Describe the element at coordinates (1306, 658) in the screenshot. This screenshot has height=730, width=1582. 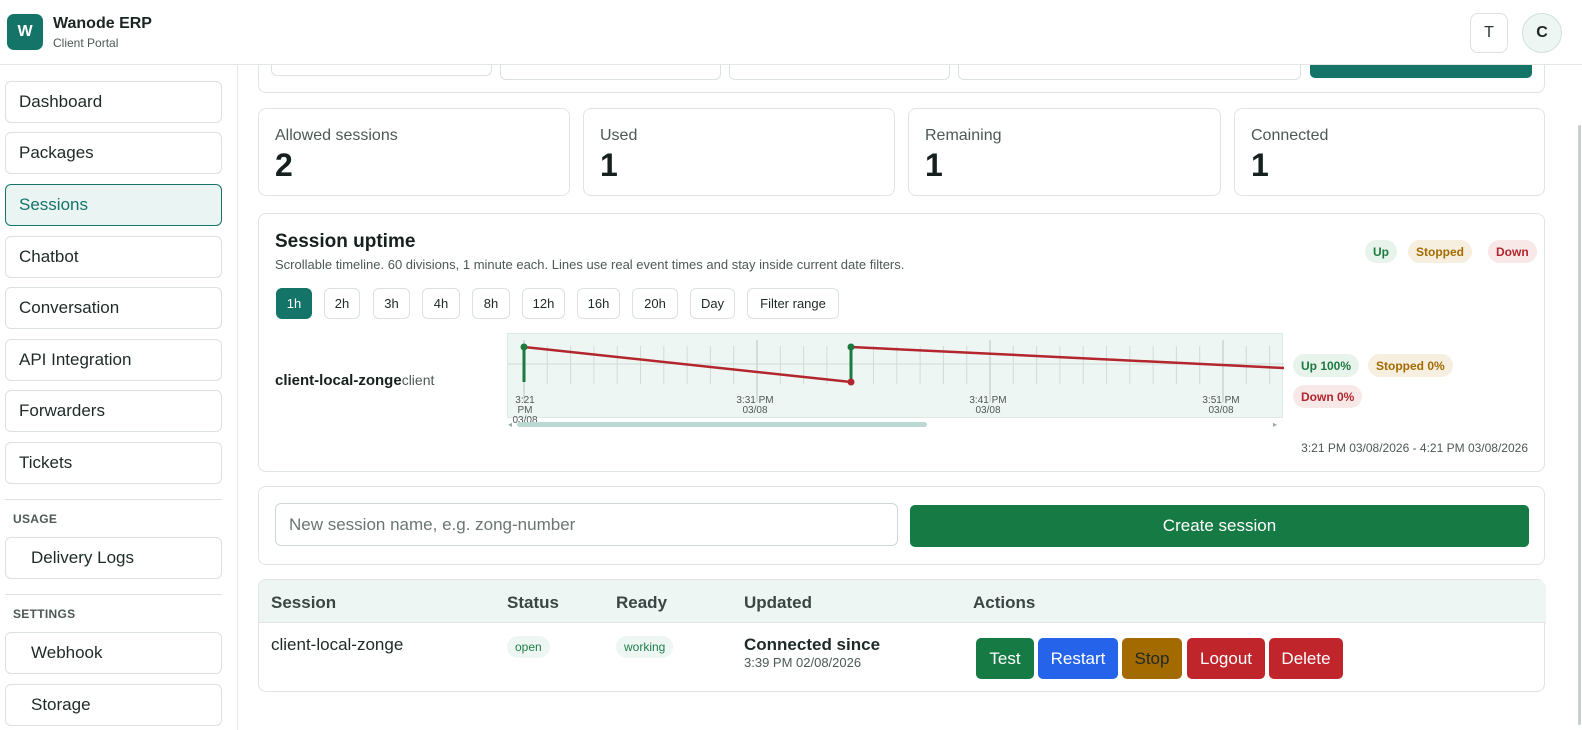
I see `delete-button: Delete` at that location.